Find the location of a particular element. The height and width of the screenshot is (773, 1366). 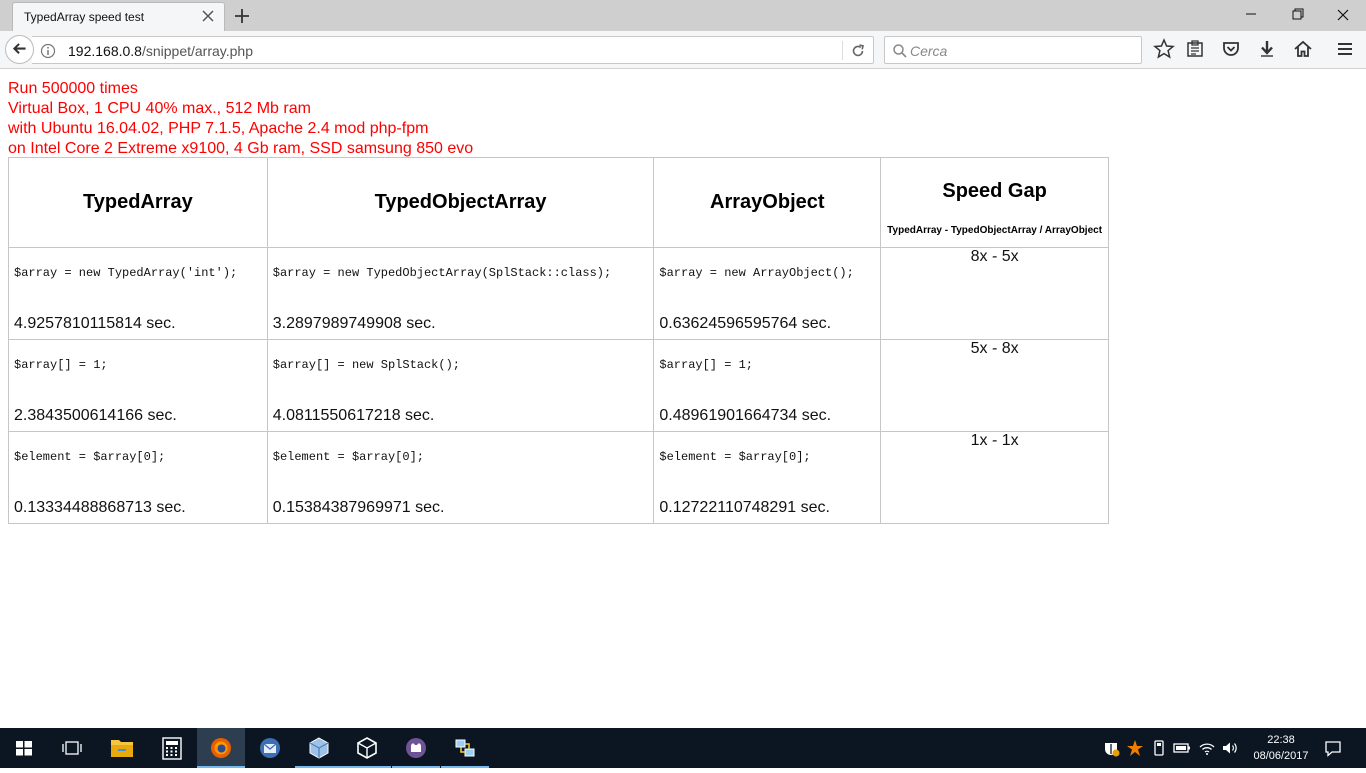

speed-gap-title: Speed Gap is located at coordinates (994, 191).